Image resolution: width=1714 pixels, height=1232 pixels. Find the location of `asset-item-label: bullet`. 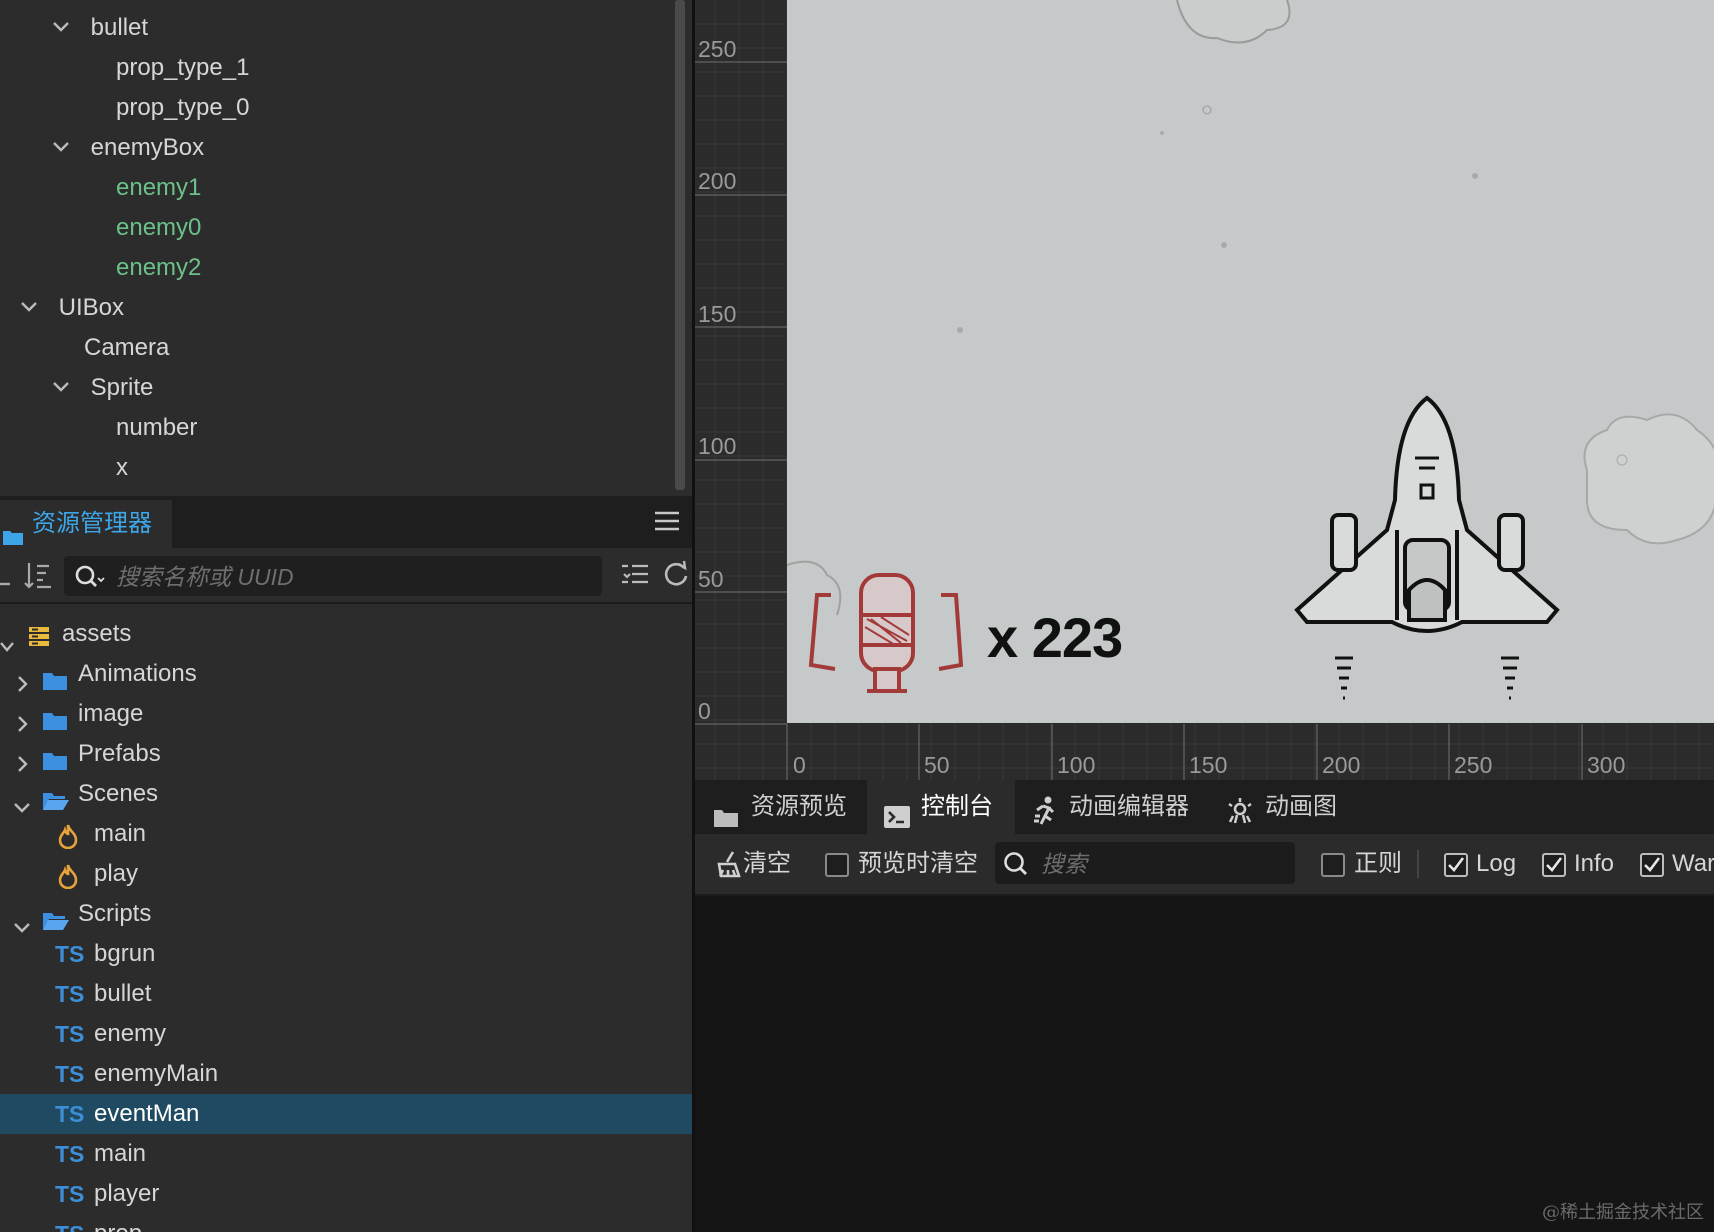

asset-item-label: bullet is located at coordinates (123, 993).